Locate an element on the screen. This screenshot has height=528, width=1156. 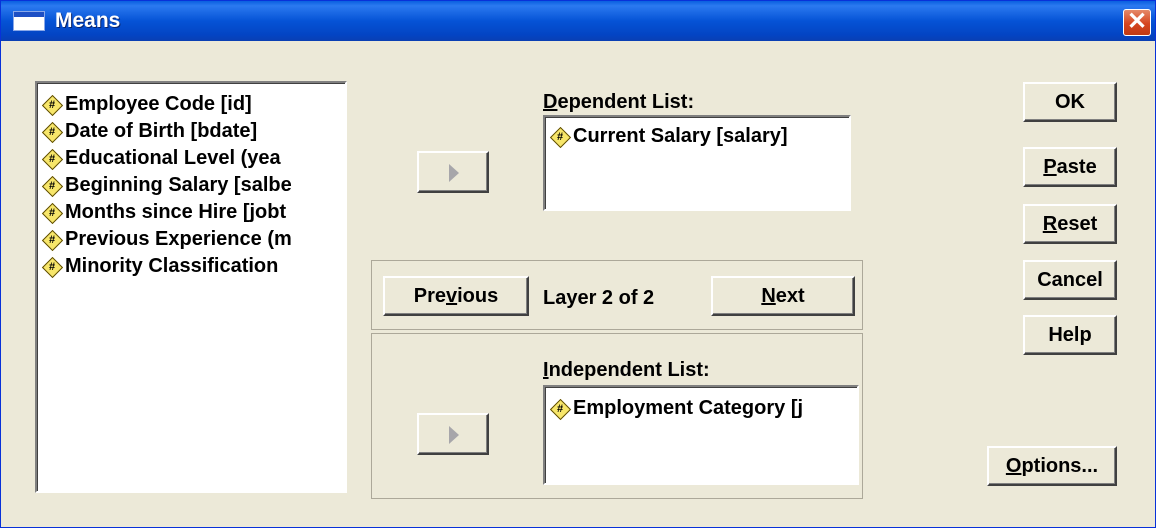
independent-list-label: Independent List: is located at coordinates (626, 370).